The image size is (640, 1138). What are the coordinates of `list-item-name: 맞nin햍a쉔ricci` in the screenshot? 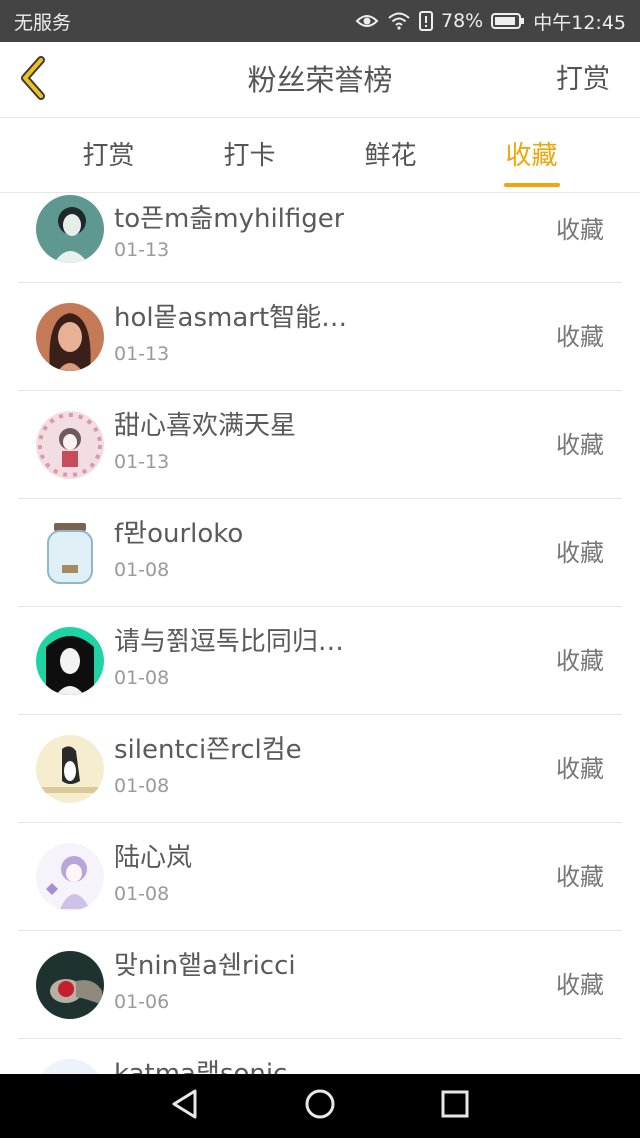 It's located at (205, 966).